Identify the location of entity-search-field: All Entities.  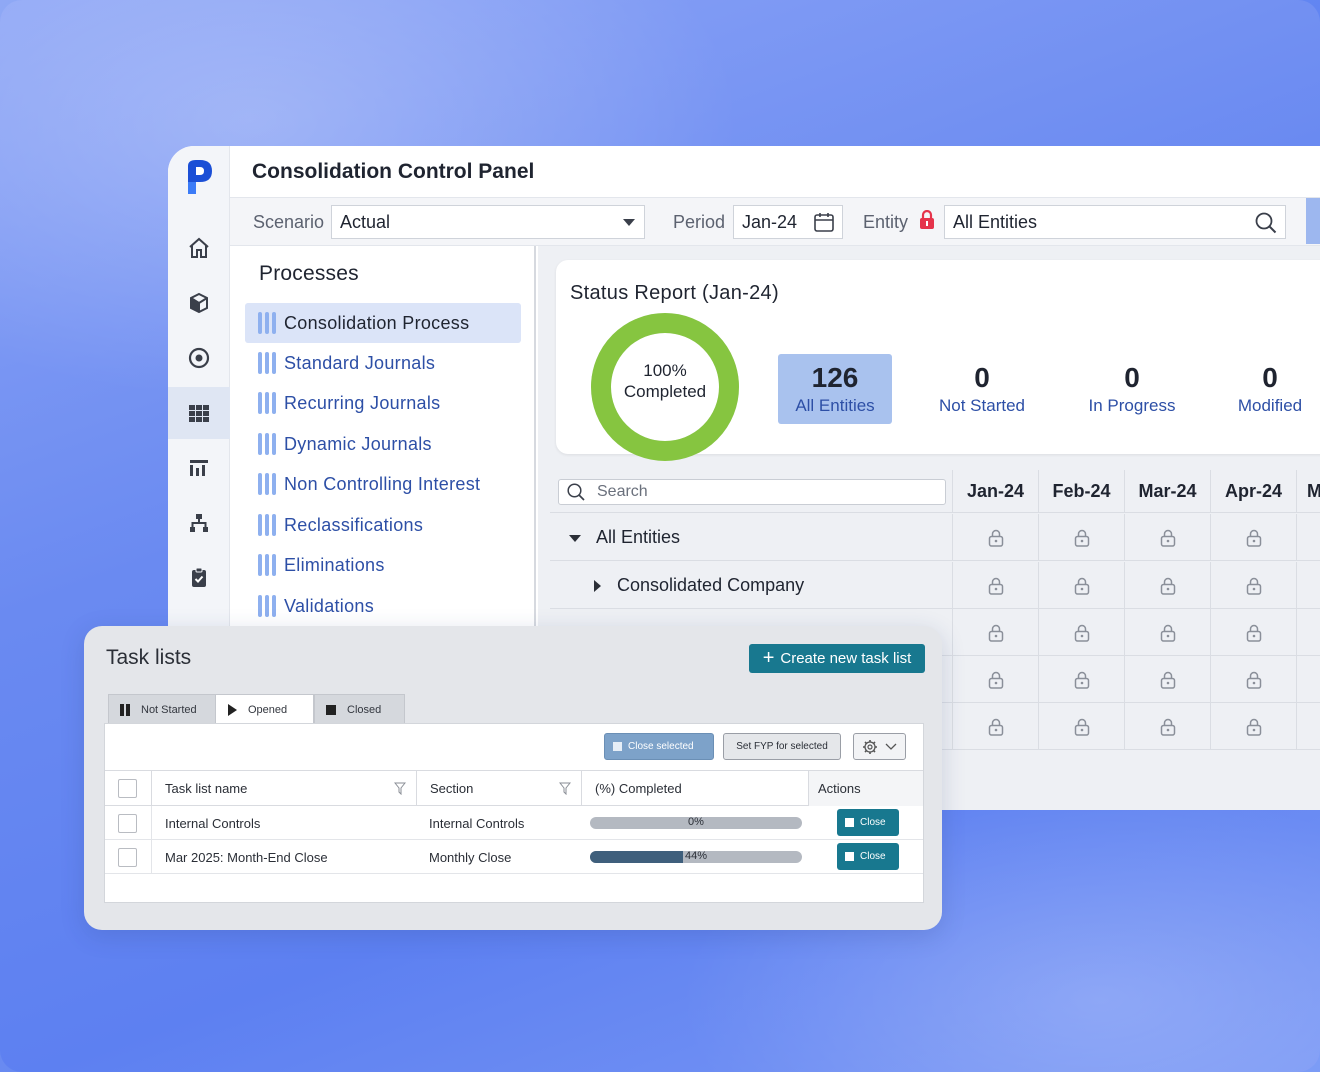
(1115, 222).